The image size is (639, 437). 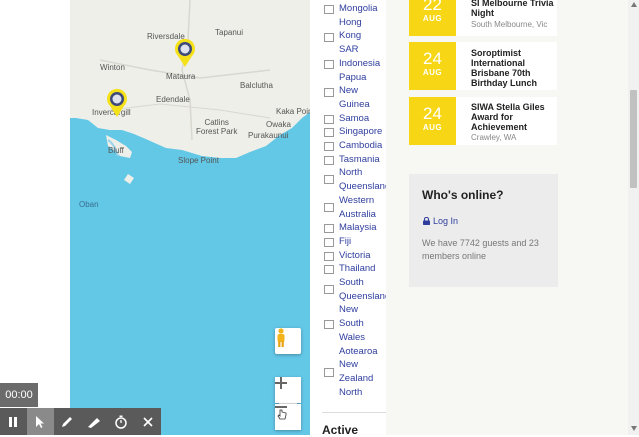 I want to click on cursor-icon, so click(x=40, y=421).